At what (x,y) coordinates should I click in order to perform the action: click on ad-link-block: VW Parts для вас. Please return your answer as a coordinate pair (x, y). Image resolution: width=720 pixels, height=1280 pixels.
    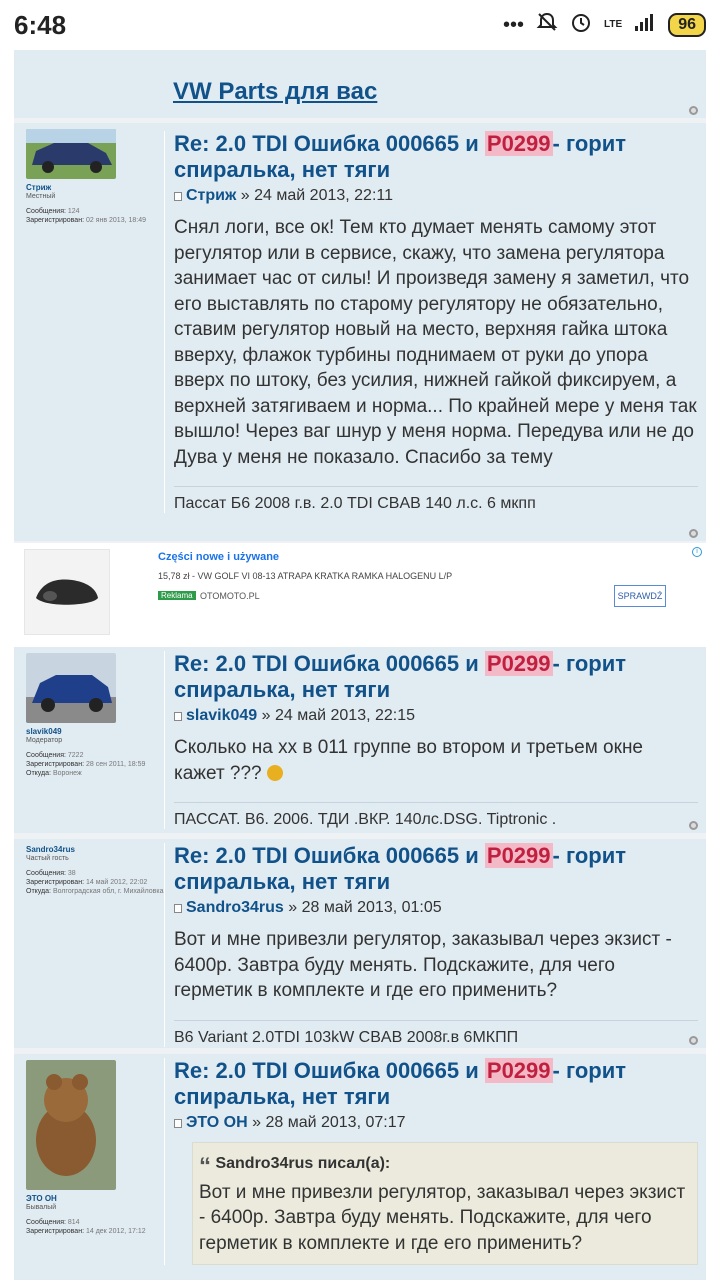
    Looking at the image, I should click on (360, 84).